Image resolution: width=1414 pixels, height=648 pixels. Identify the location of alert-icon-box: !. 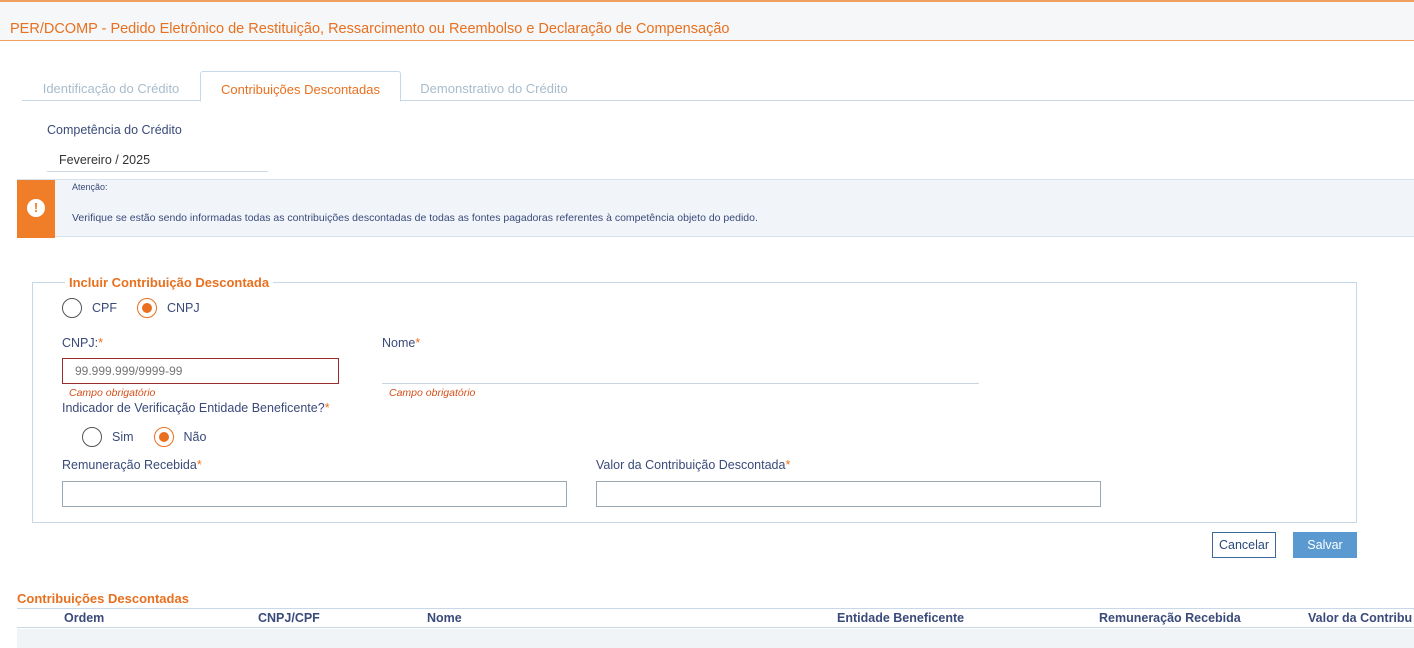
(36, 209).